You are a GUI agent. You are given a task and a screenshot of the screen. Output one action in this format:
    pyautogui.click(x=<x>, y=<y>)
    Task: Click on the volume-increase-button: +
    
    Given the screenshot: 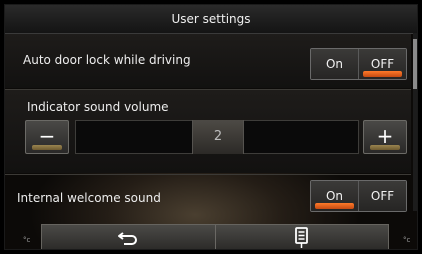 What is the action you would take?
    pyautogui.click(x=385, y=137)
    